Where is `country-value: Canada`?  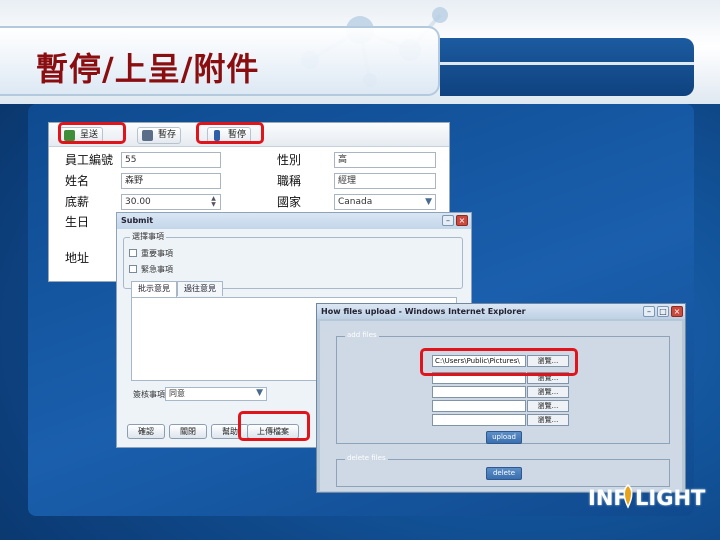 country-value: Canada is located at coordinates (355, 202).